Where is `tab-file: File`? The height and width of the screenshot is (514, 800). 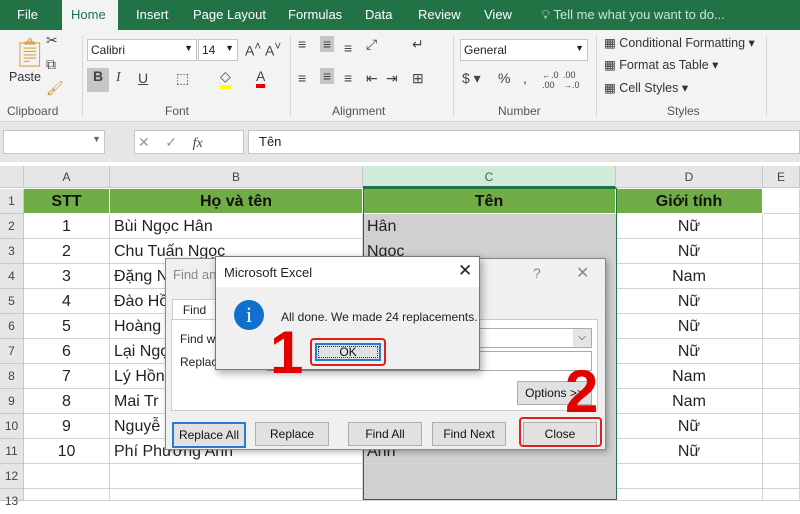
tab-file: File is located at coordinates (27, 15).